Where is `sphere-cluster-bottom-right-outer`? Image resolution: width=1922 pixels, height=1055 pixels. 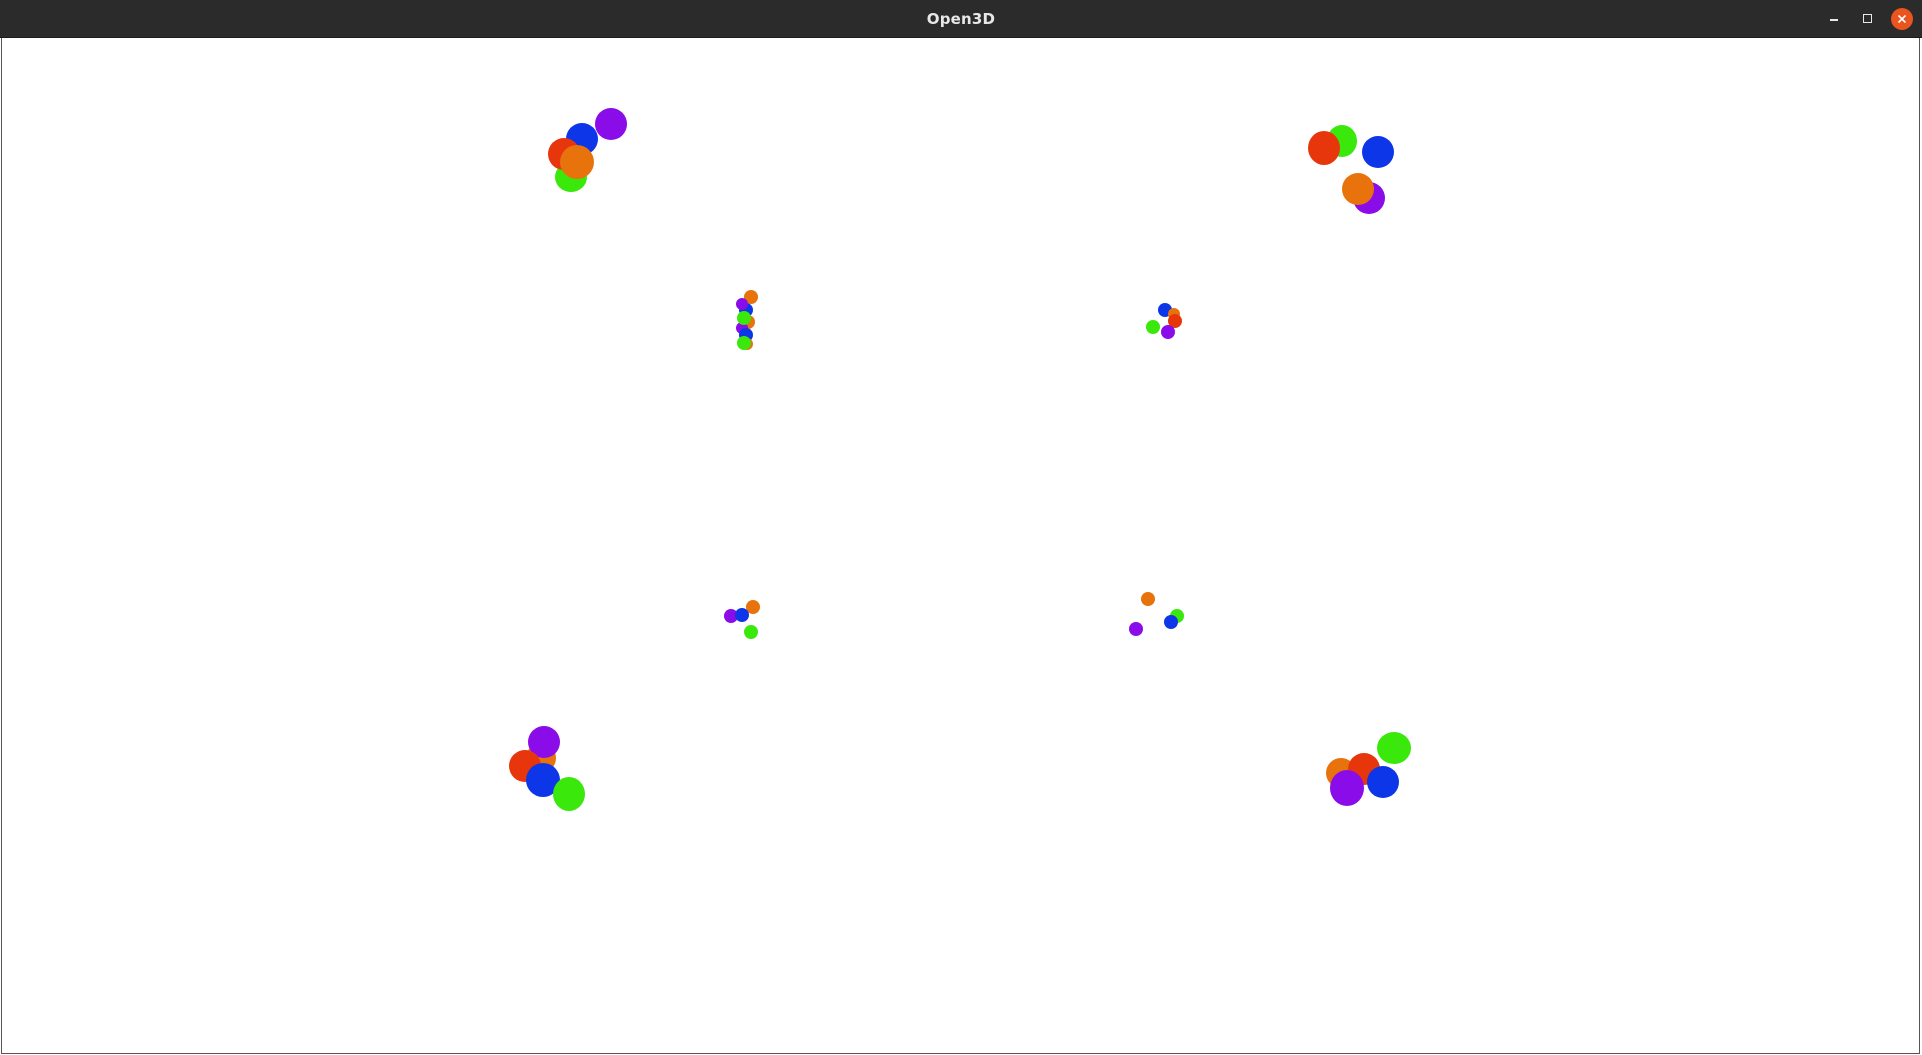
sphere-cluster-bottom-right-outer is located at coordinates (1368, 769).